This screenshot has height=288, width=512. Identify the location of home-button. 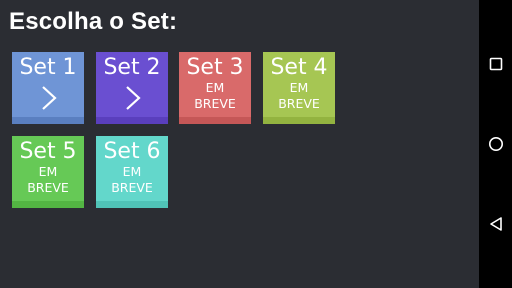
(495, 144).